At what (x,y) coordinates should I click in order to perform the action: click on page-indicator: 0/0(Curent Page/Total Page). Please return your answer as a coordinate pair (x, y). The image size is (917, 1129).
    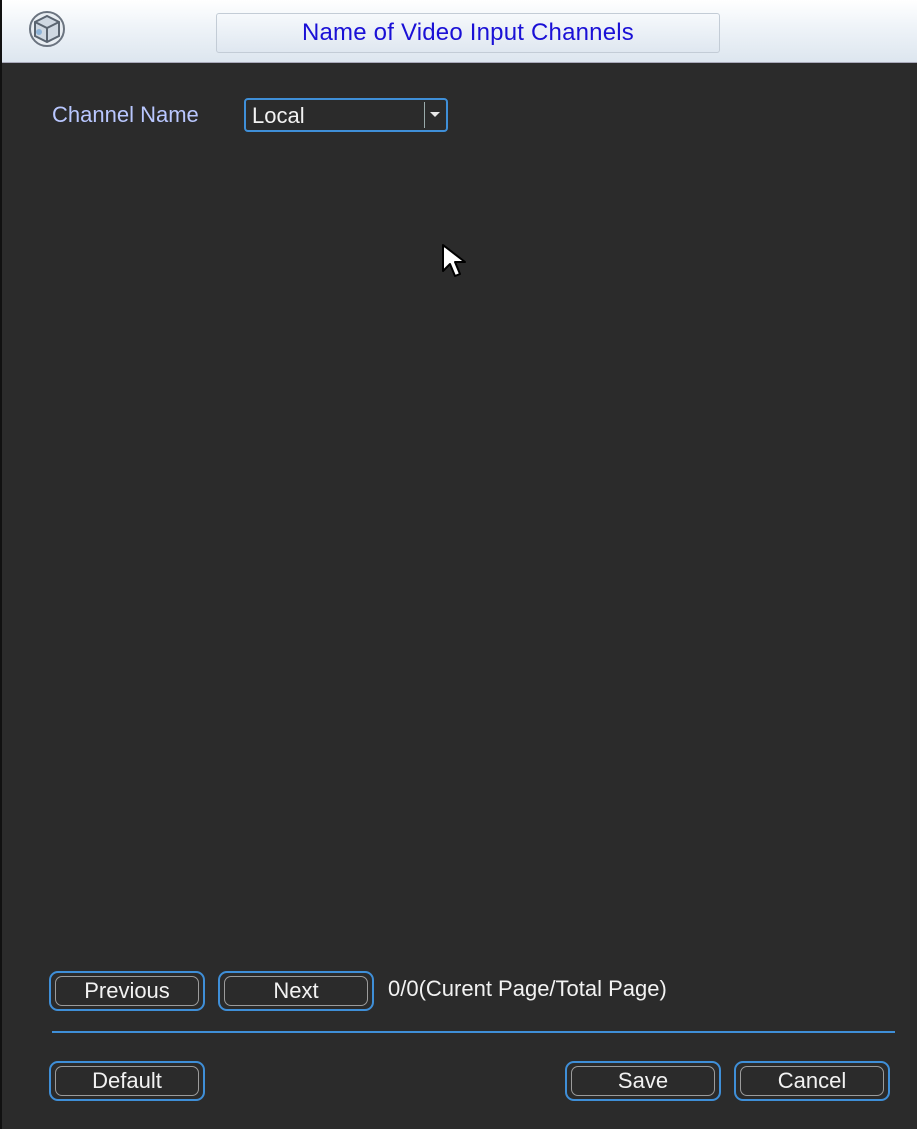
    Looking at the image, I should click on (527, 988).